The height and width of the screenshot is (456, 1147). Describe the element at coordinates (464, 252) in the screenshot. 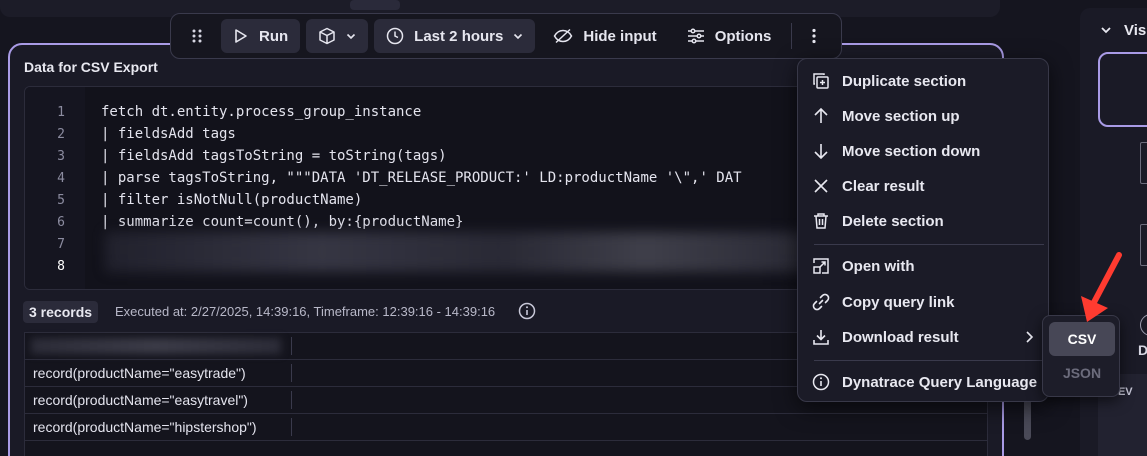

I see `redacted-area` at that location.